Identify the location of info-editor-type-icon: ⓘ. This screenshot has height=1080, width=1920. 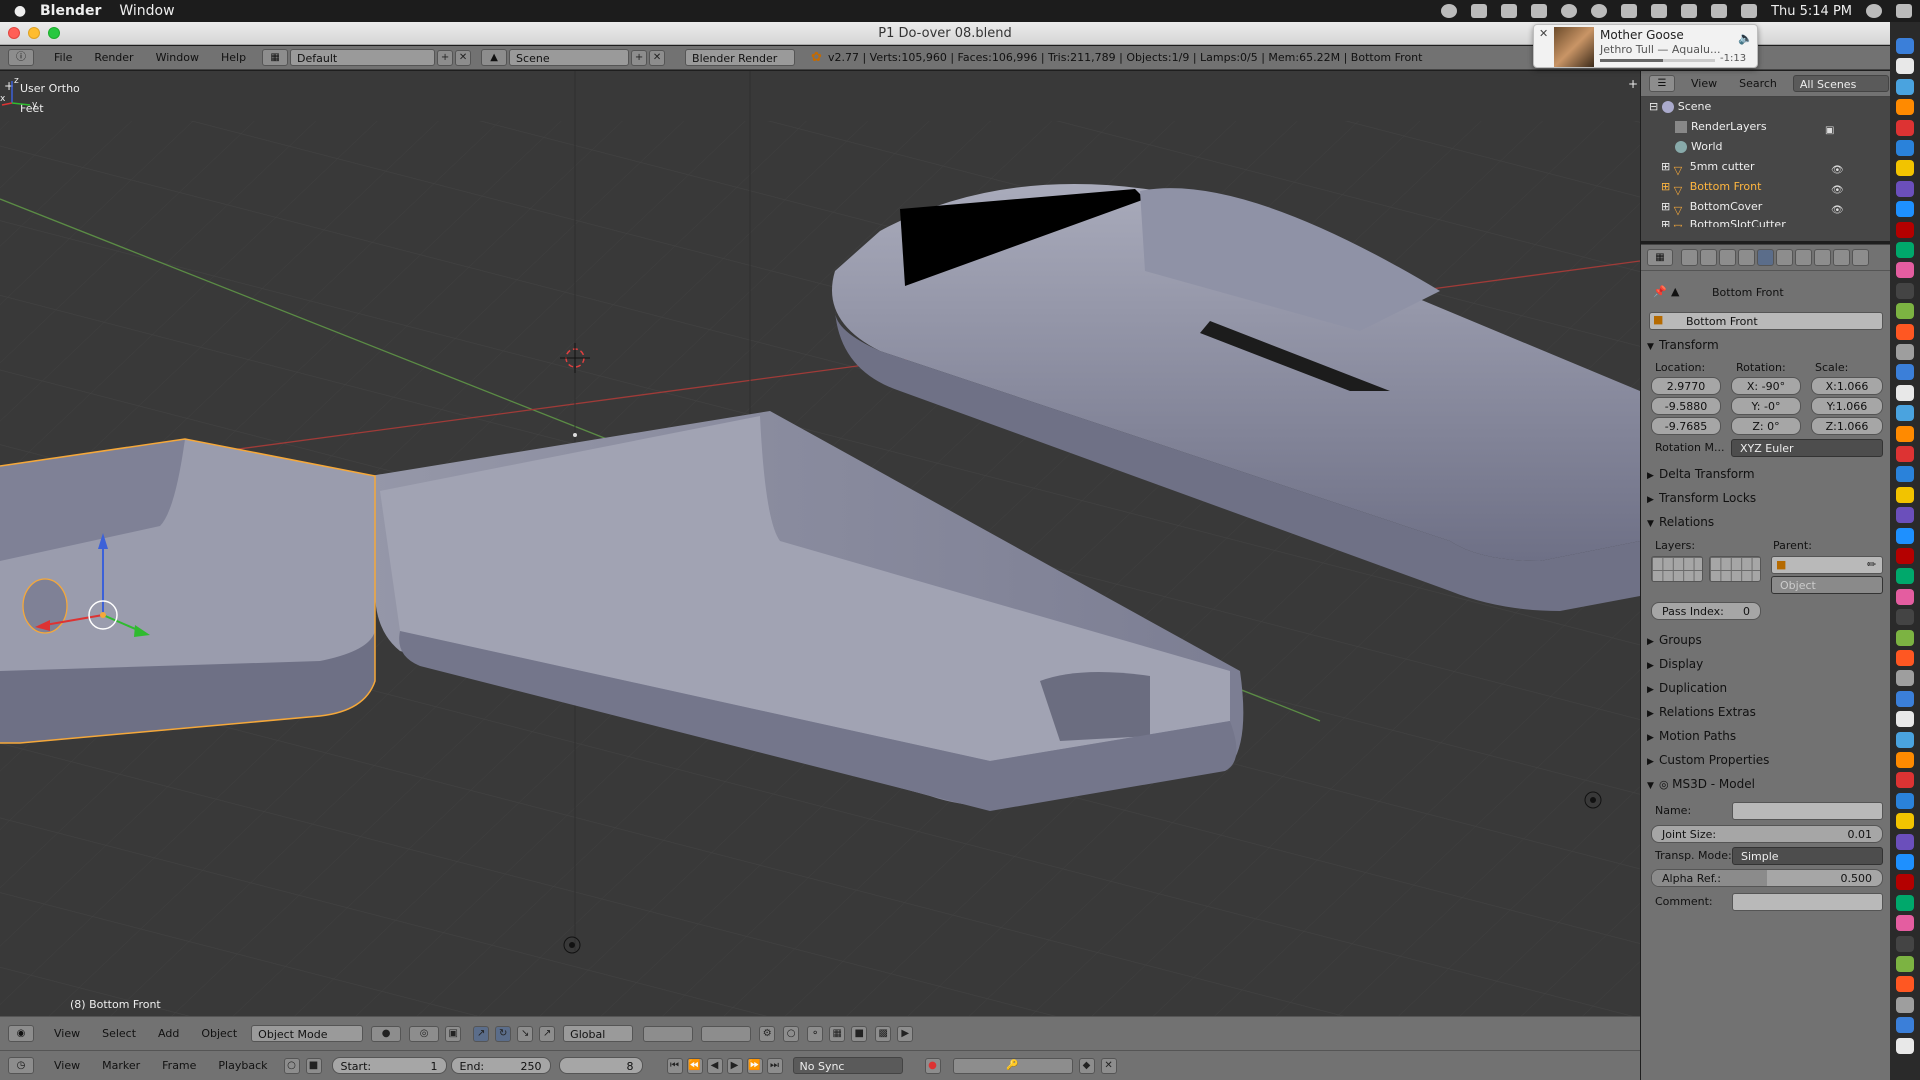
(21, 57).